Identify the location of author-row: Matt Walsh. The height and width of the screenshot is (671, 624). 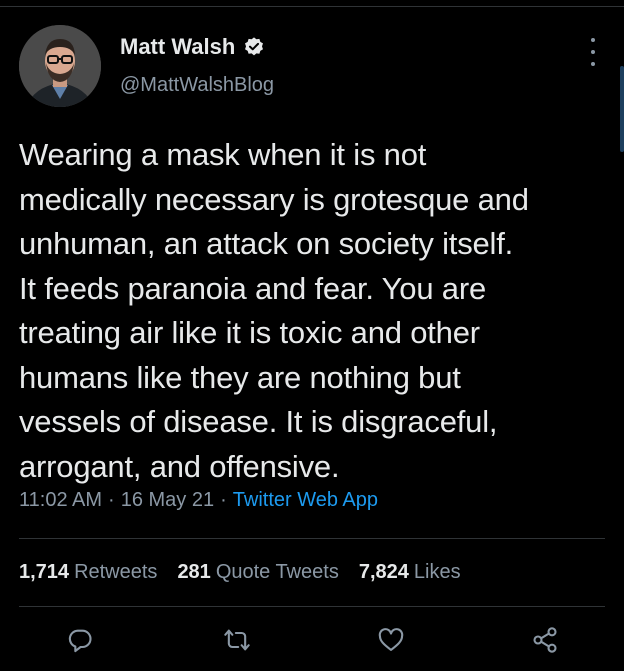
(192, 47).